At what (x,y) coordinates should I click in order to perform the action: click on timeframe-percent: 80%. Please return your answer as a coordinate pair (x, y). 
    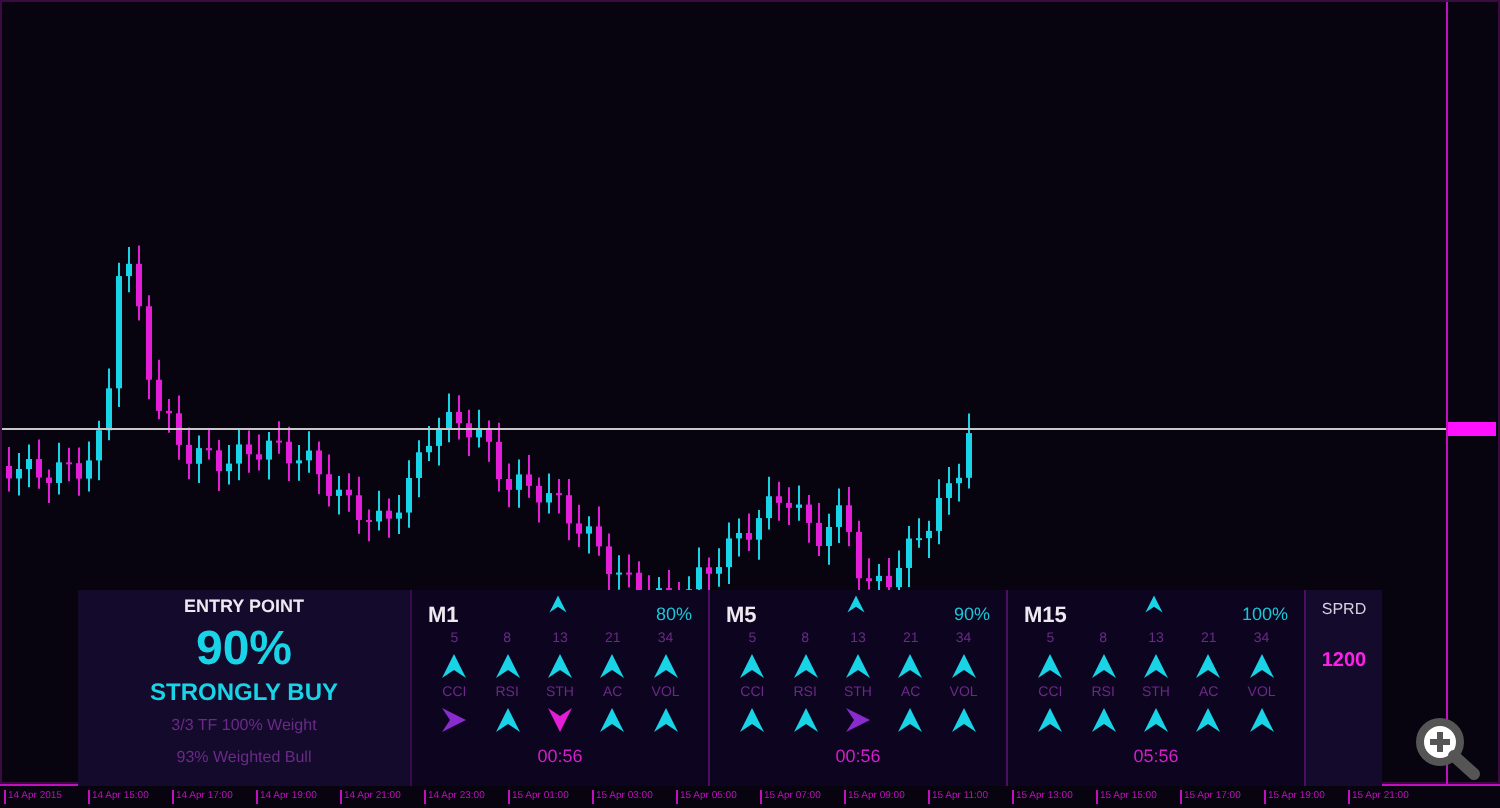
    Looking at the image, I should click on (673, 615).